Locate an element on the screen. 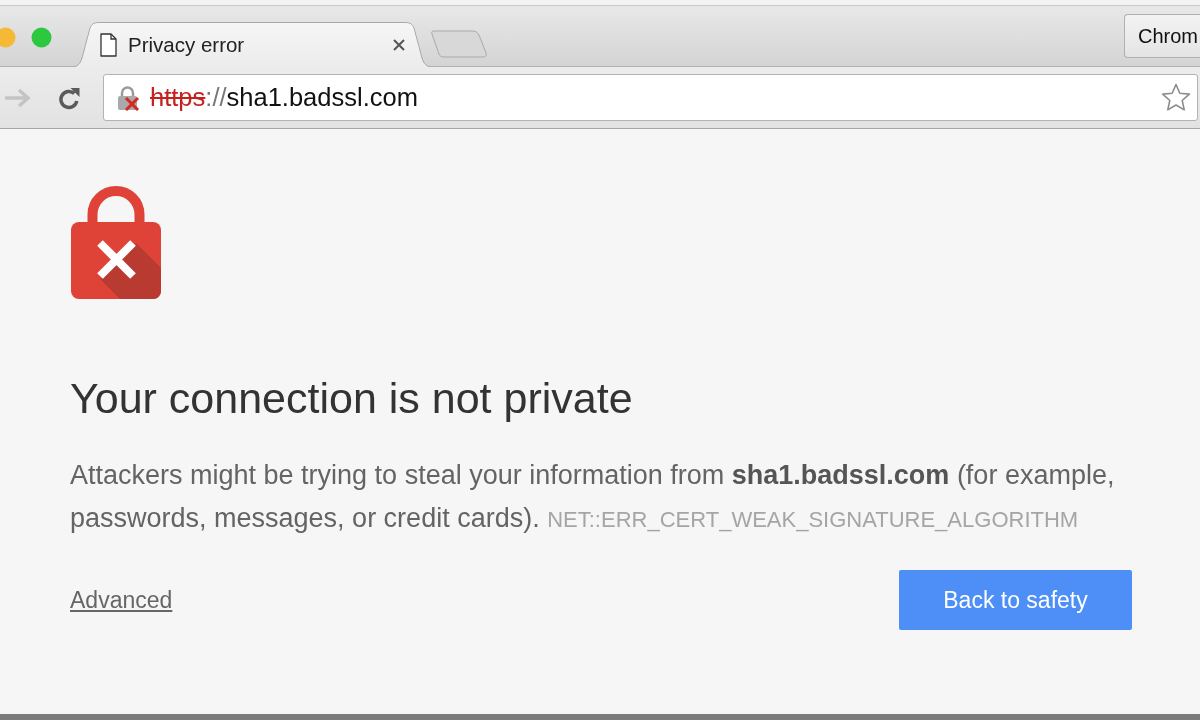  error-description: Attackers might be trying to steal your information from sha1.badssl.com (for example, passwords, messages, or credit cards). NET::ERR_CERT_WEAK_SIGNATURE_ALGORITHM is located at coordinates (593, 497).